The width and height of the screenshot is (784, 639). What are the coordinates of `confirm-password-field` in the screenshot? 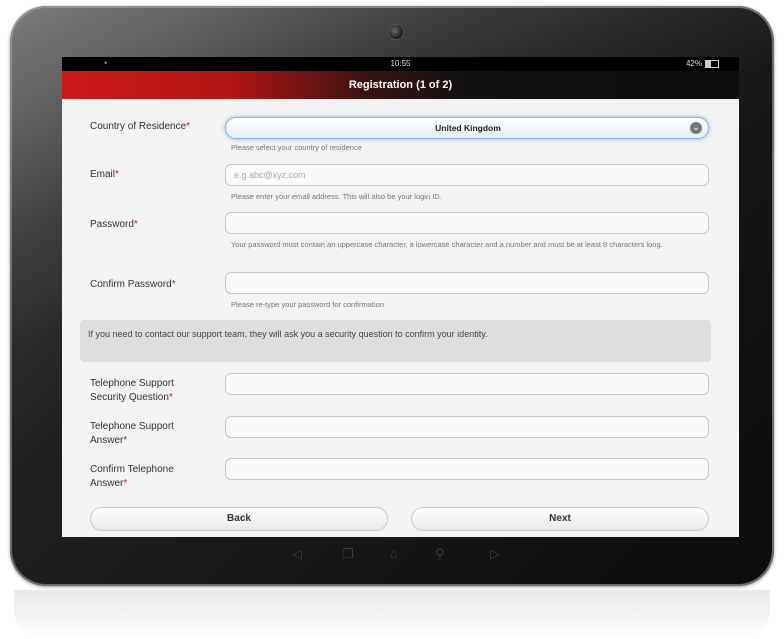 It's located at (467, 283).